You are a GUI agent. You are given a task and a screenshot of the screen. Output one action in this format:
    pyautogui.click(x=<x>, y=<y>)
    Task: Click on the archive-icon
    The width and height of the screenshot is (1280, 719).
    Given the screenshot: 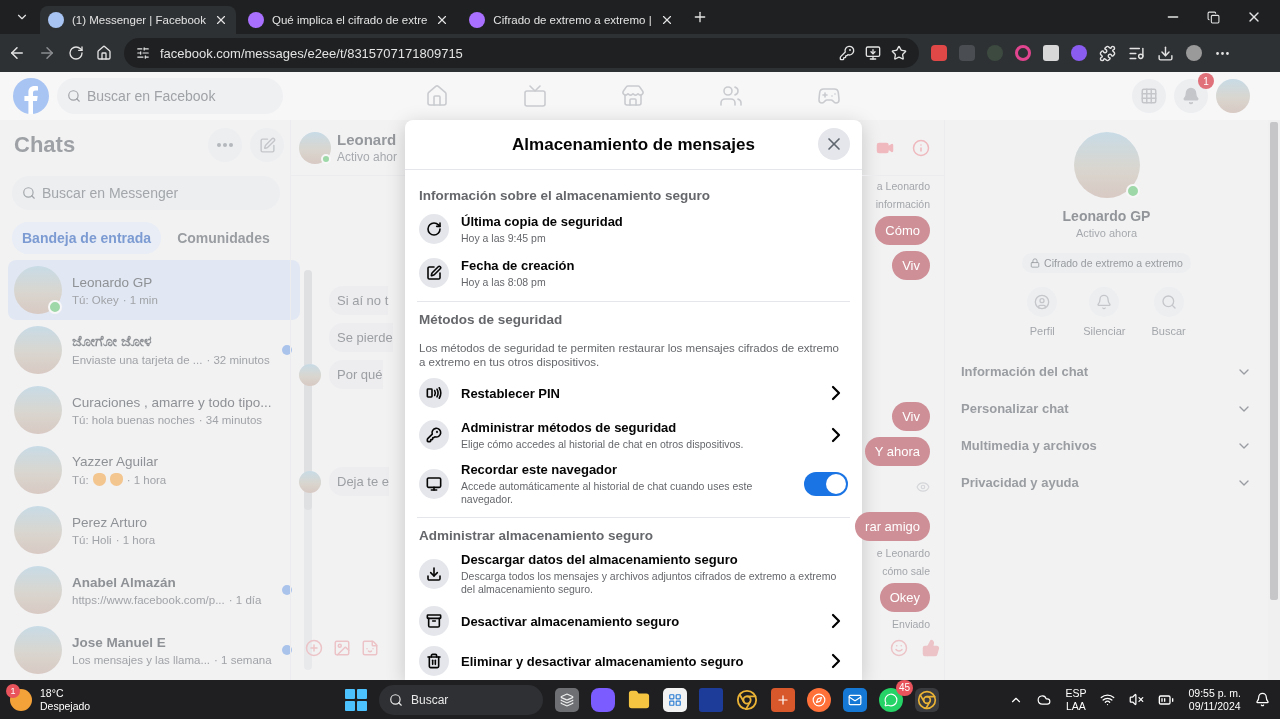 What is the action you would take?
    pyautogui.click(x=434, y=621)
    